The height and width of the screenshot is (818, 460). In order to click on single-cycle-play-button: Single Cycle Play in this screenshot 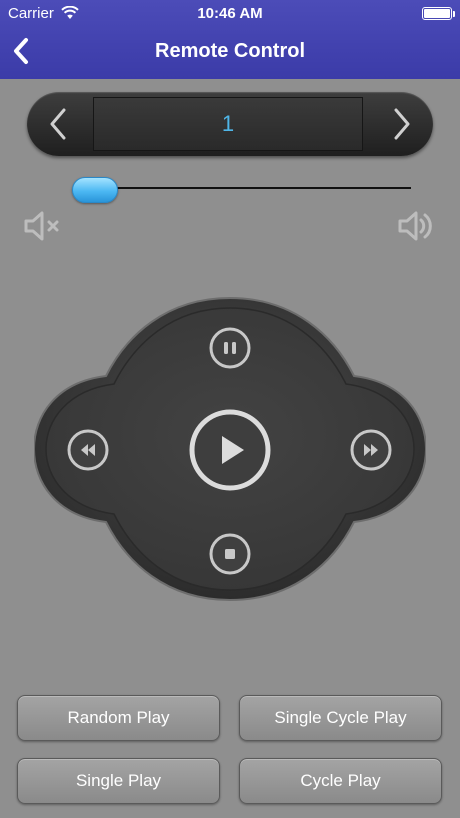, I will do `click(340, 718)`.